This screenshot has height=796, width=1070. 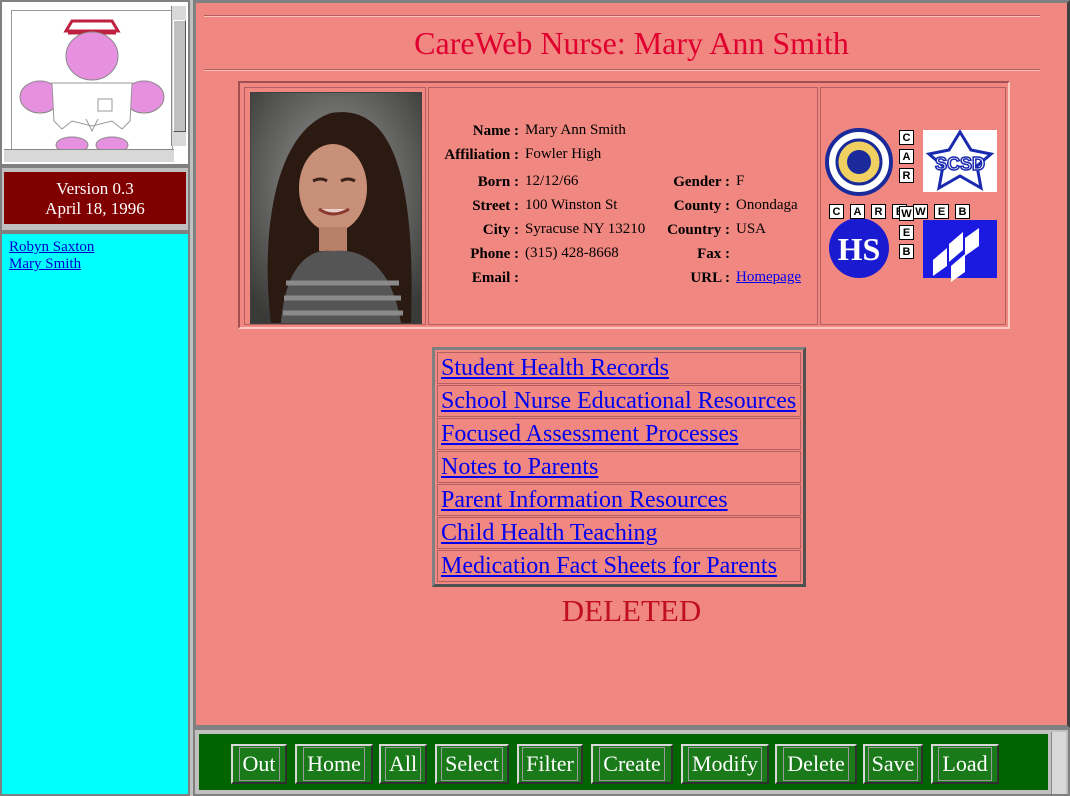 What do you see at coordinates (494, 254) in the screenshot?
I see `phone-label: Phone :` at bounding box center [494, 254].